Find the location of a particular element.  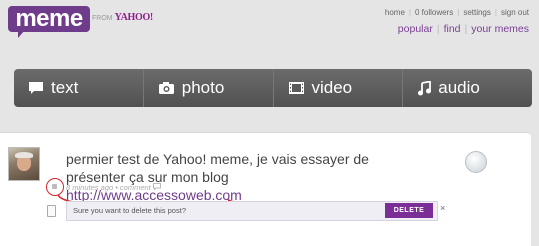

main-links: popular | find | your memes is located at coordinates (463, 29).